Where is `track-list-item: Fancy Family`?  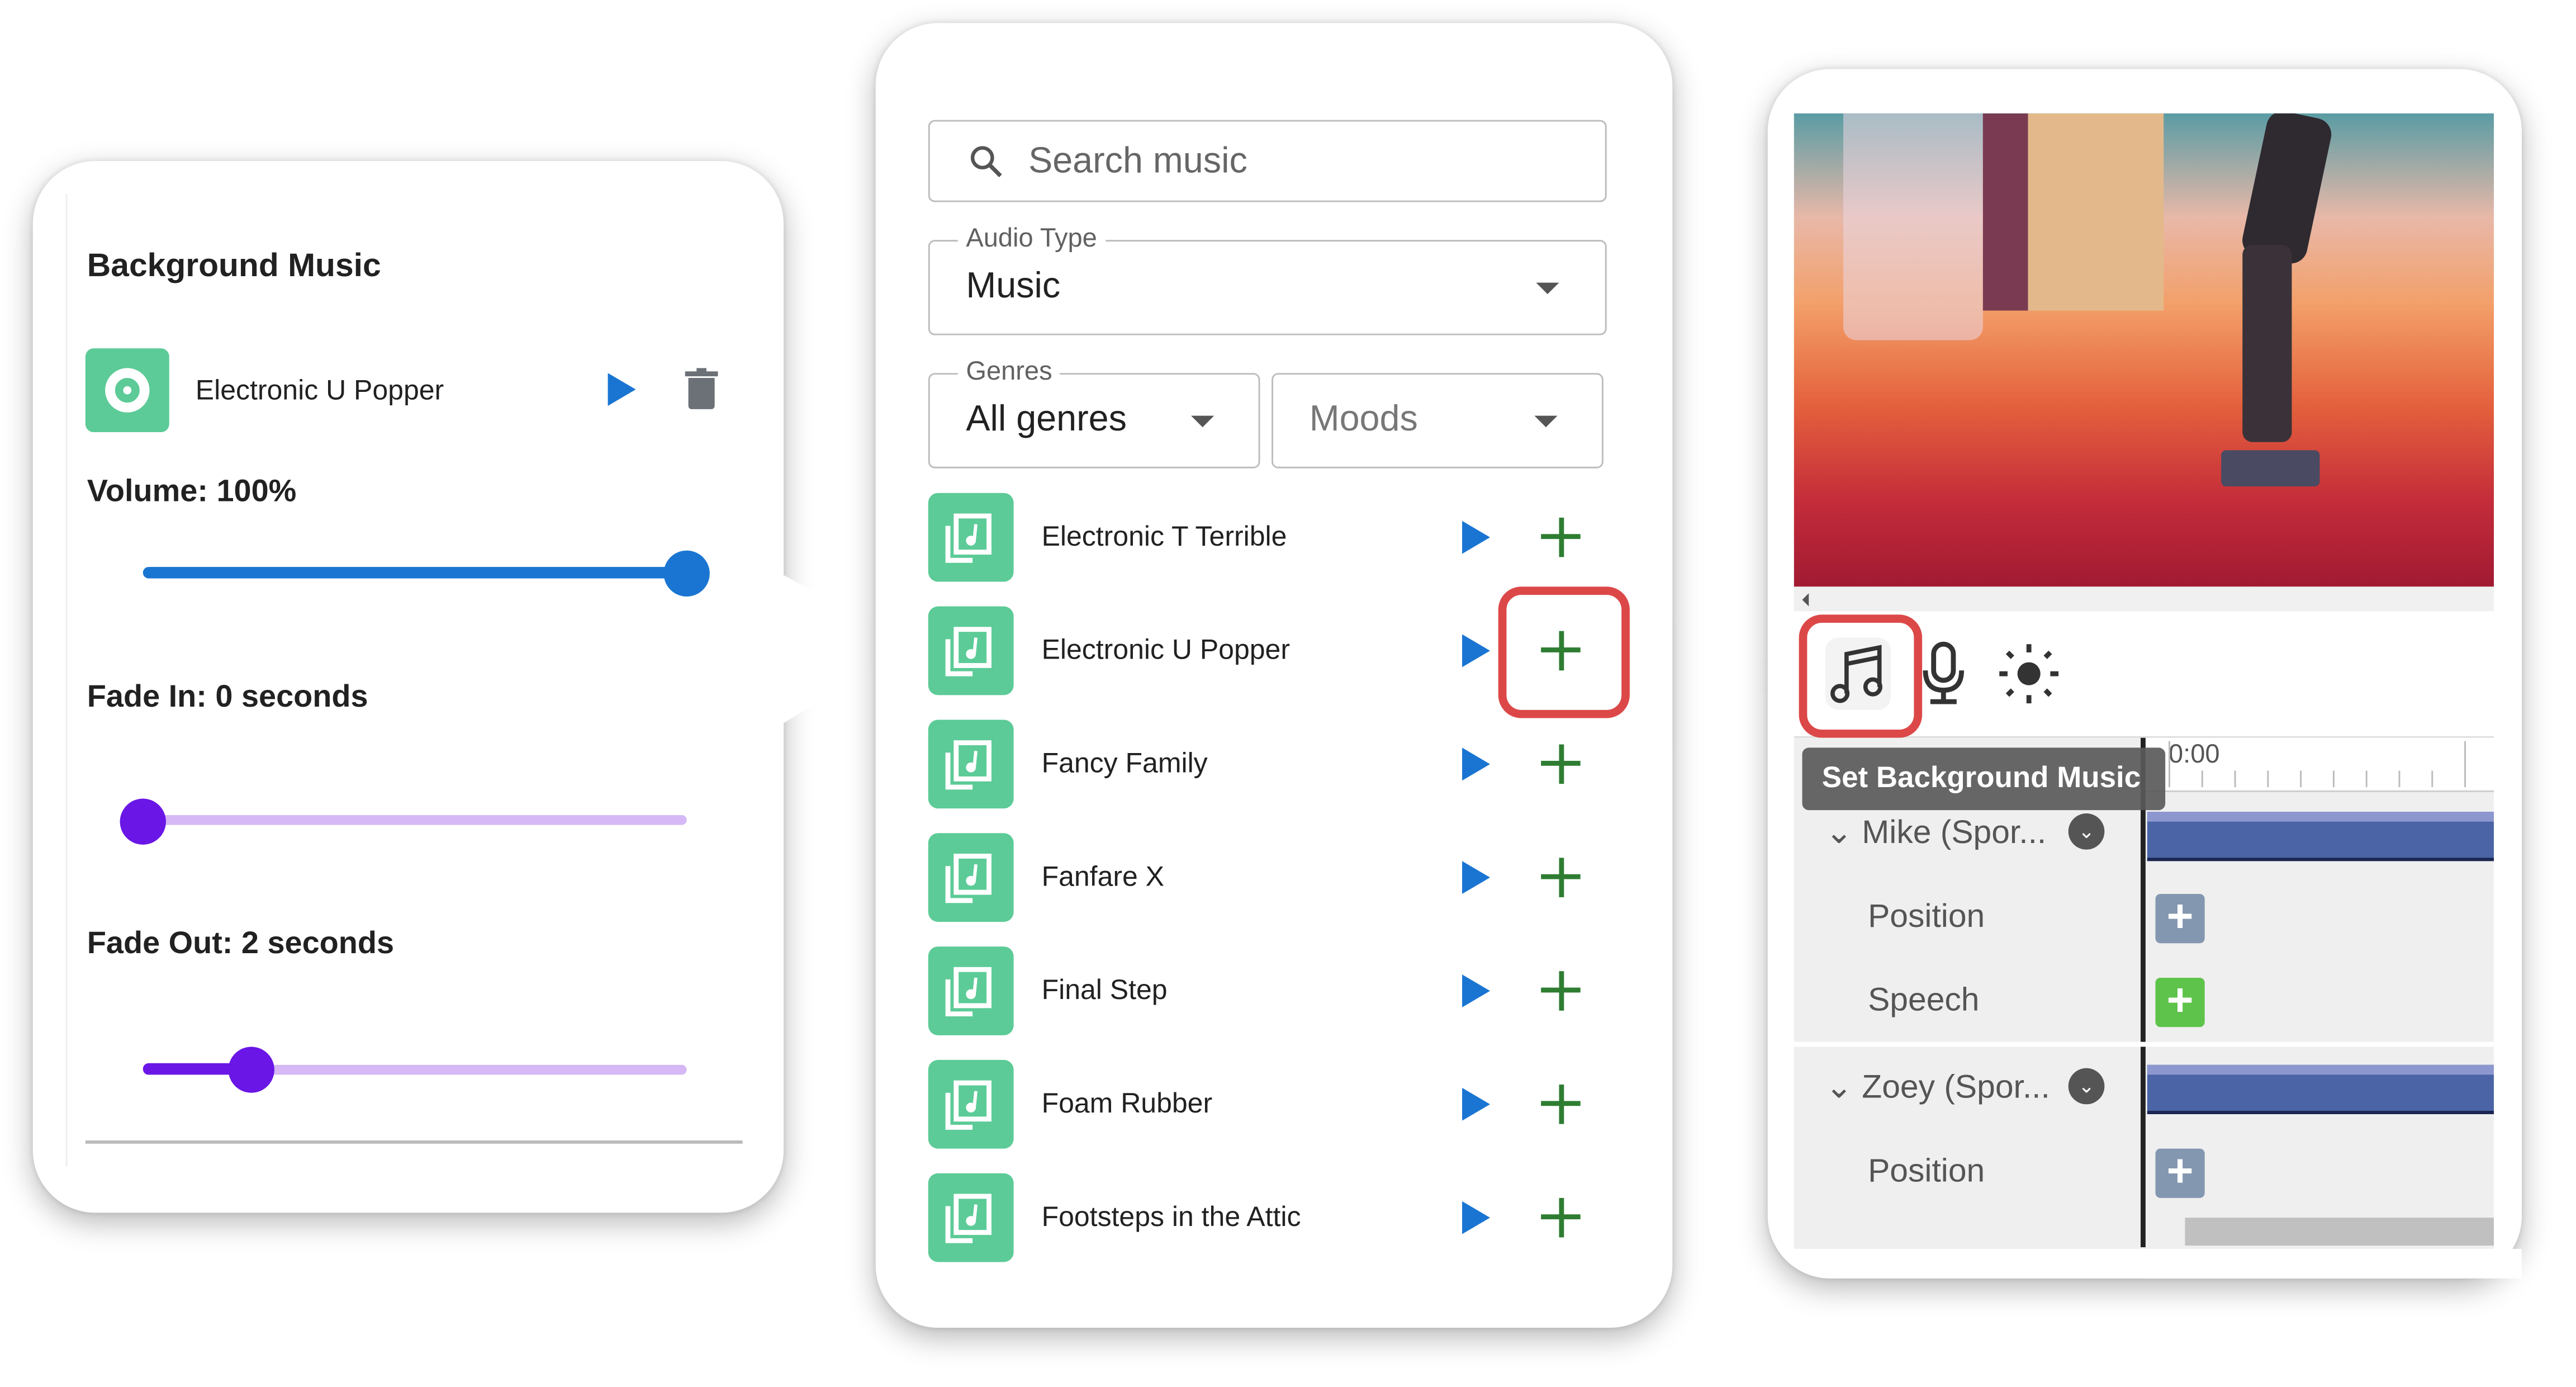 track-list-item: Fancy Family is located at coordinates (1273, 764).